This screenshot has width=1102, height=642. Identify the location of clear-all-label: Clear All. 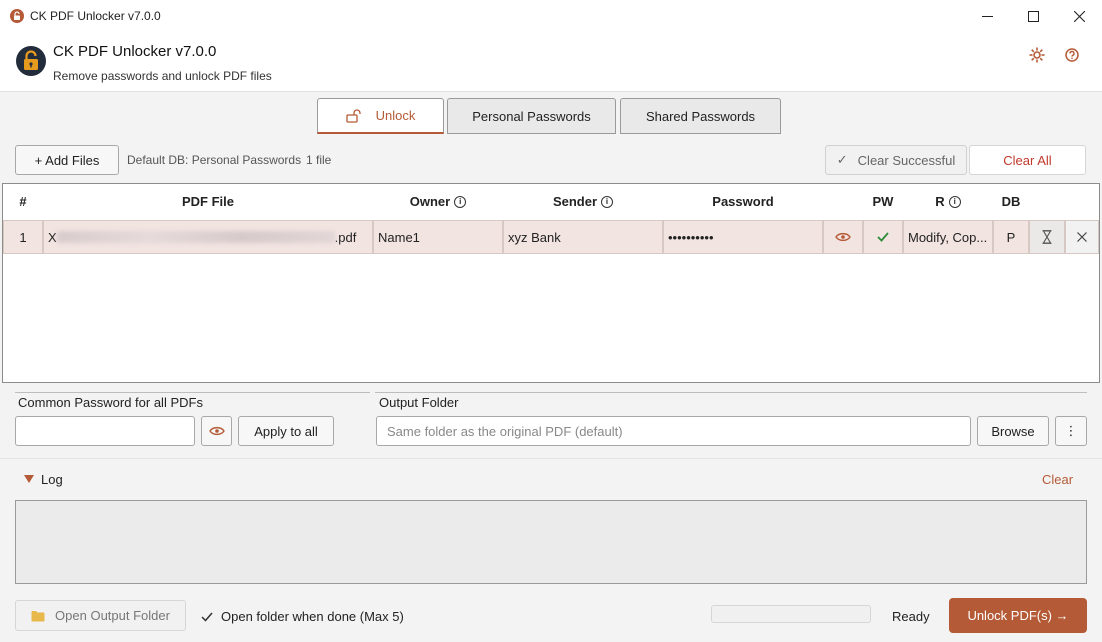
(1027, 160).